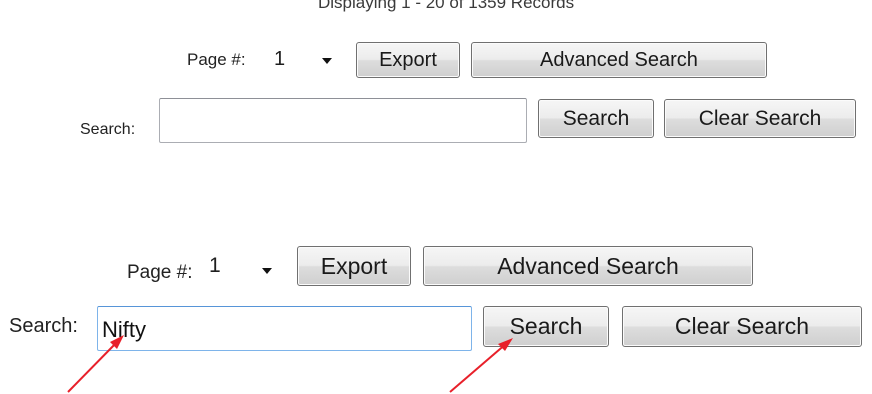 This screenshot has height=394, width=872. I want to click on records-count: Displaying 1 - 20 of 1359 Records, so click(446, 6).